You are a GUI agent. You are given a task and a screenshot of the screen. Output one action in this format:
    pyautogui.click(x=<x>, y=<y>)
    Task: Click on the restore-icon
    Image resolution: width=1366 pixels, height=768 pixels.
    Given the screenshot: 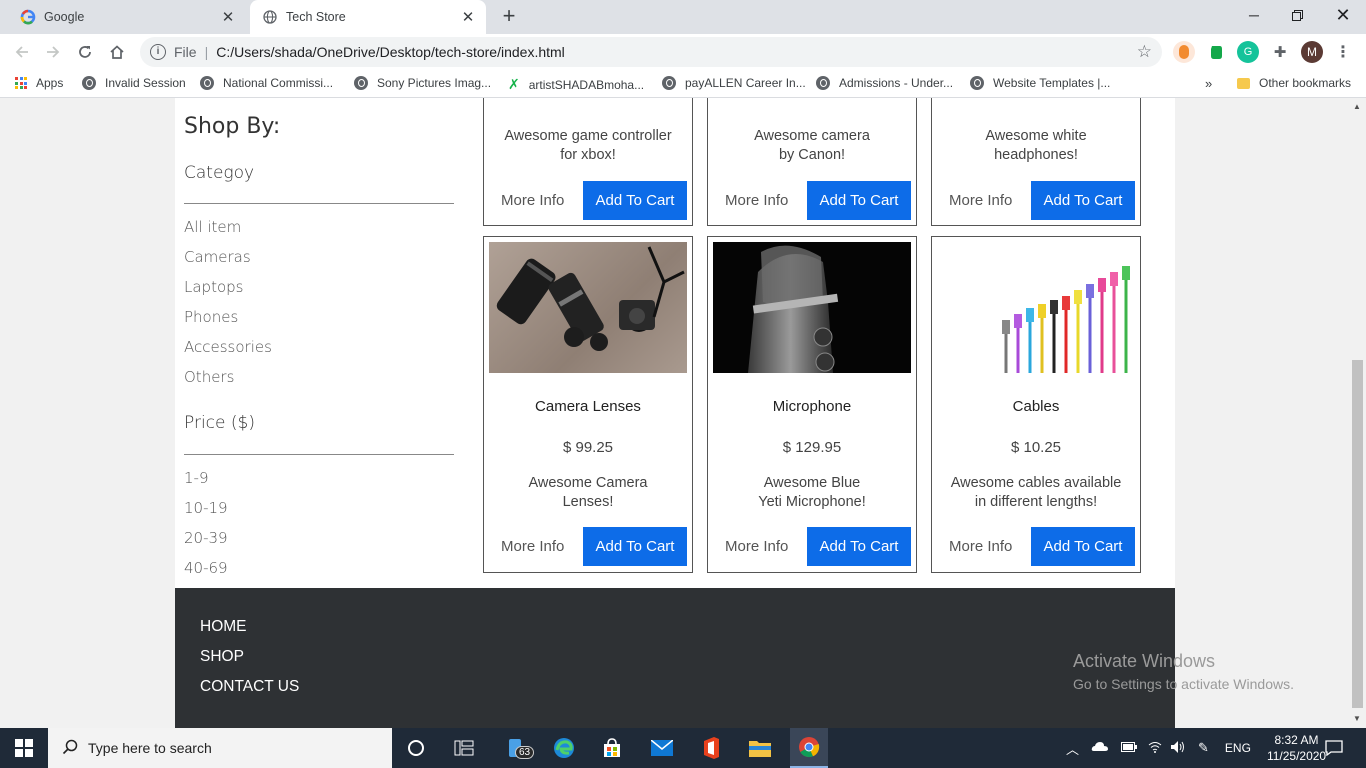 What is the action you would take?
    pyautogui.click(x=1297, y=15)
    